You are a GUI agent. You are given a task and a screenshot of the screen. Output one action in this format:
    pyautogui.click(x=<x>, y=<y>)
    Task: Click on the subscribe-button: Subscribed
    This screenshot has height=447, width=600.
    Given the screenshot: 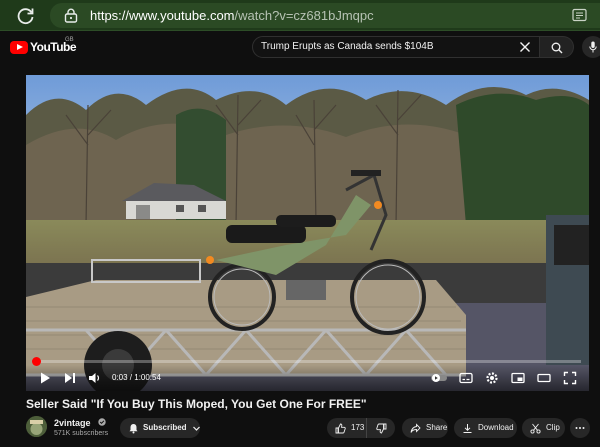 What is the action you would take?
    pyautogui.click(x=160, y=428)
    